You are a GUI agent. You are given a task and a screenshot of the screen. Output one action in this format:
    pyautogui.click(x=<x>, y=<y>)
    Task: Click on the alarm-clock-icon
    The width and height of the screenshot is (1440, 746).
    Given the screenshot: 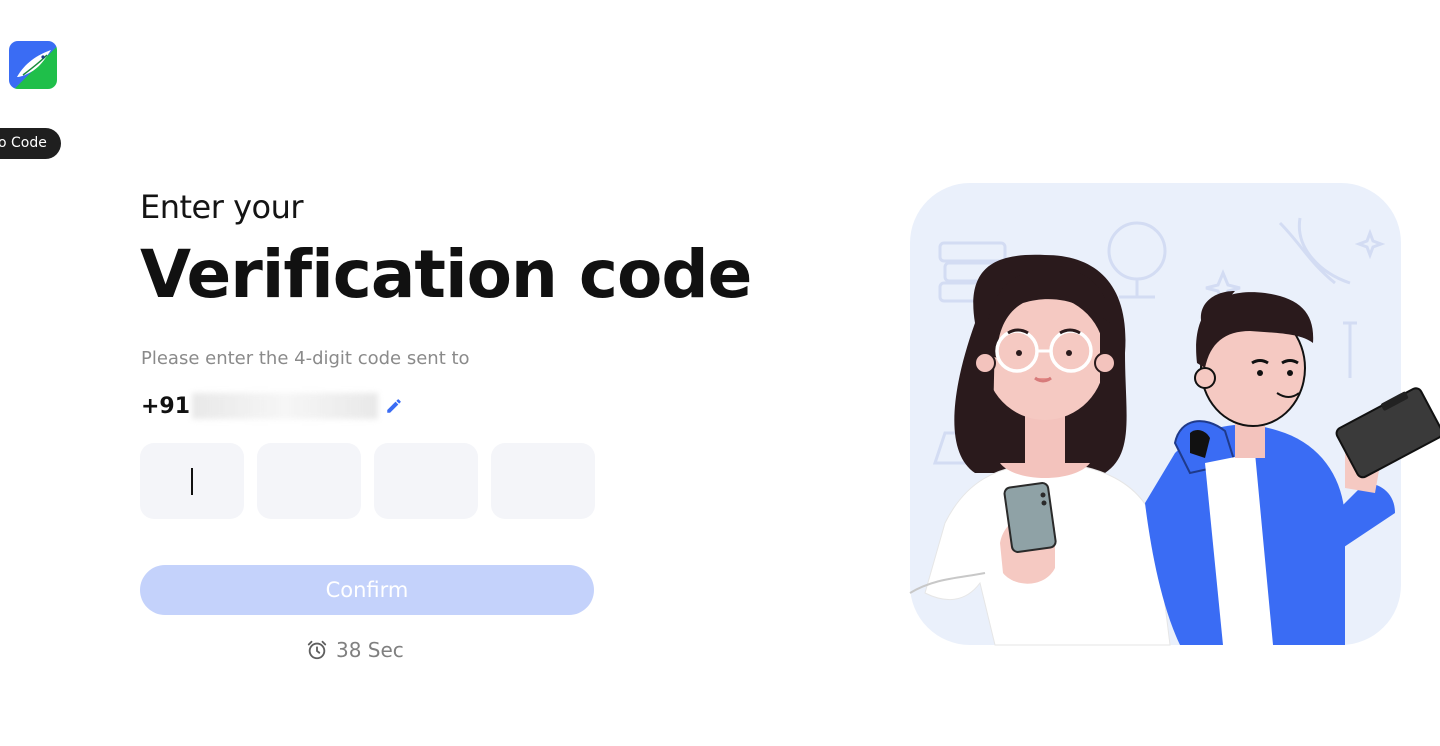 What is the action you would take?
    pyautogui.click(x=317, y=650)
    